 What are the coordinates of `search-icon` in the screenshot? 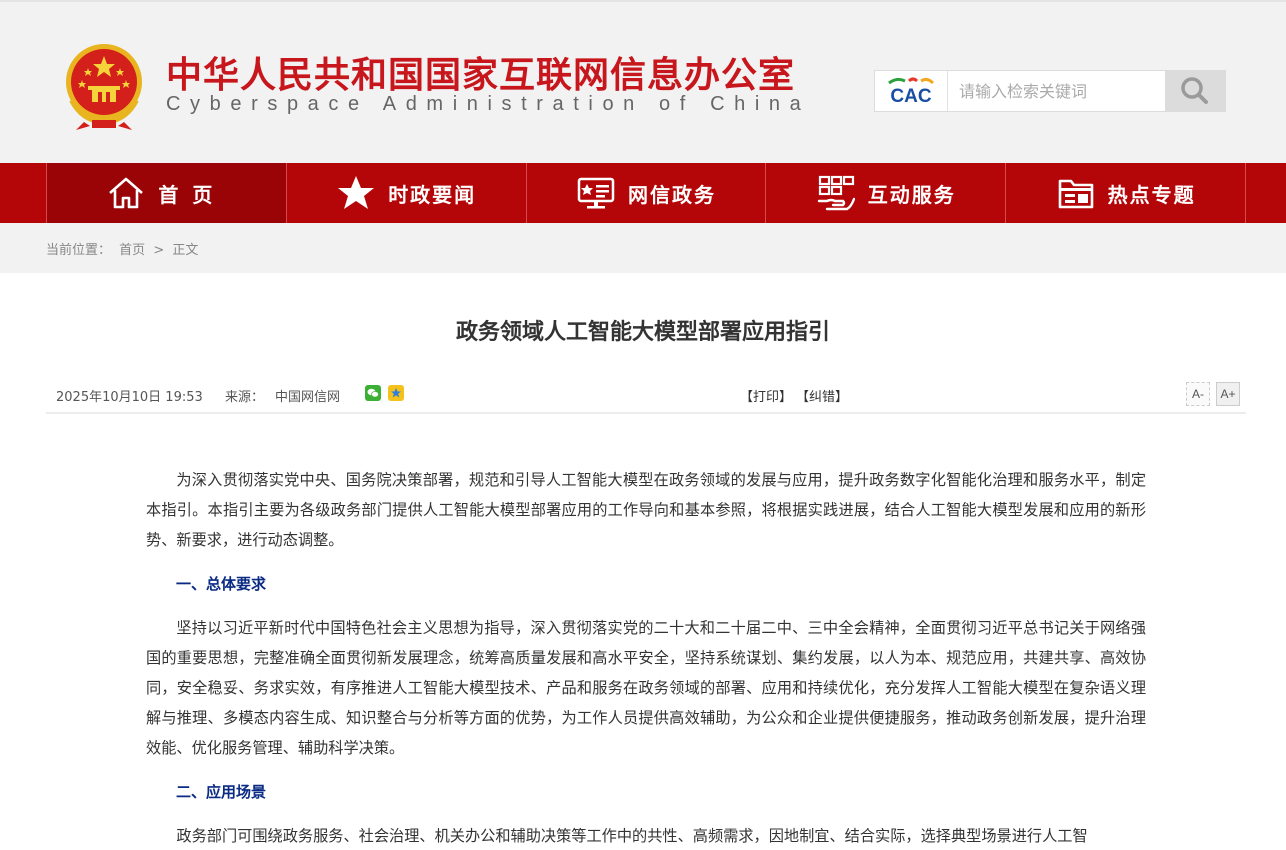 It's located at (1194, 90).